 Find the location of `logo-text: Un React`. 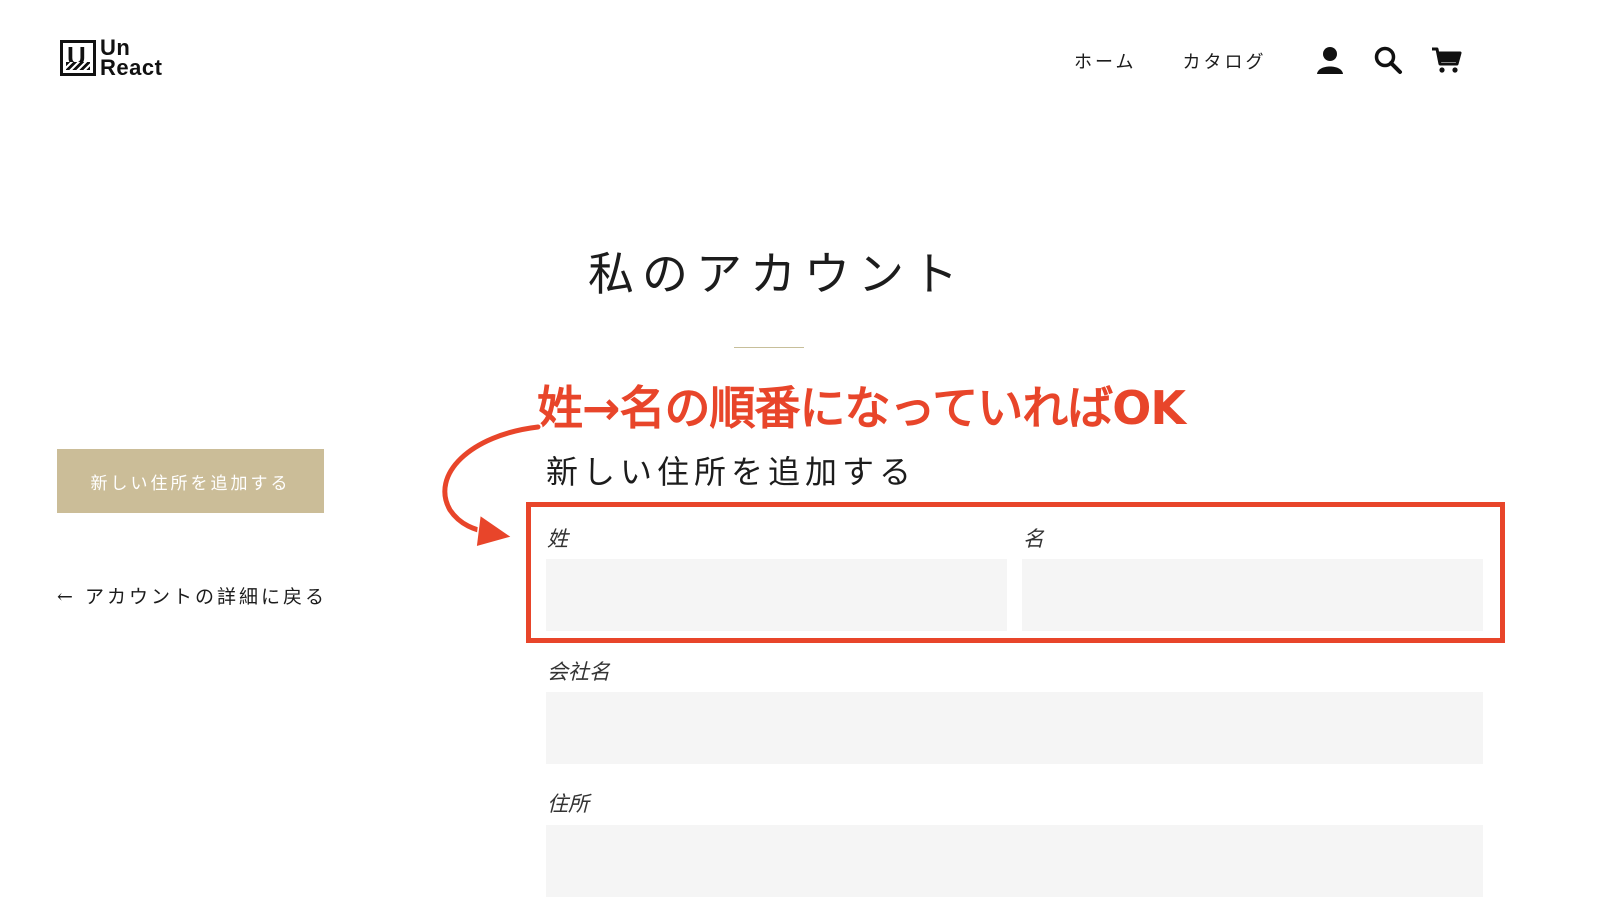

logo-text: Un React is located at coordinates (131, 58).